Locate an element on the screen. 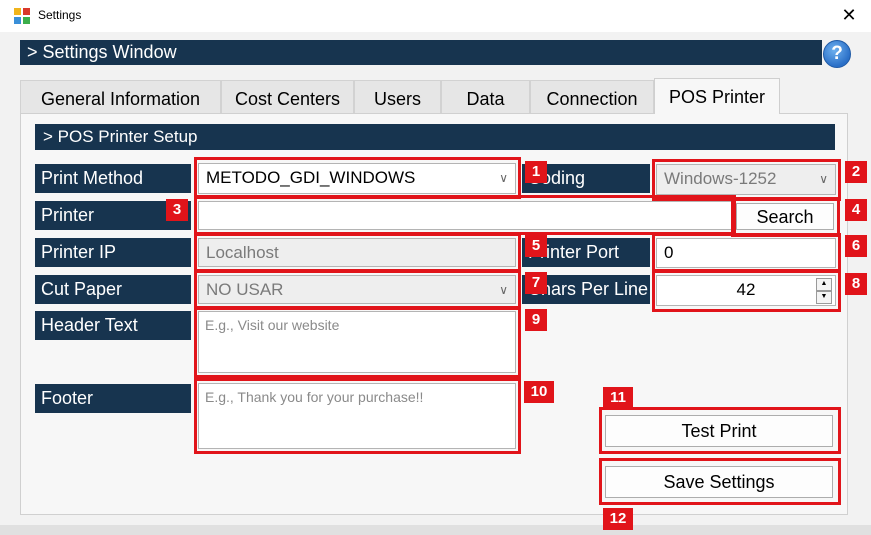 The image size is (871, 535). tab-connection: Connection is located at coordinates (592, 97).